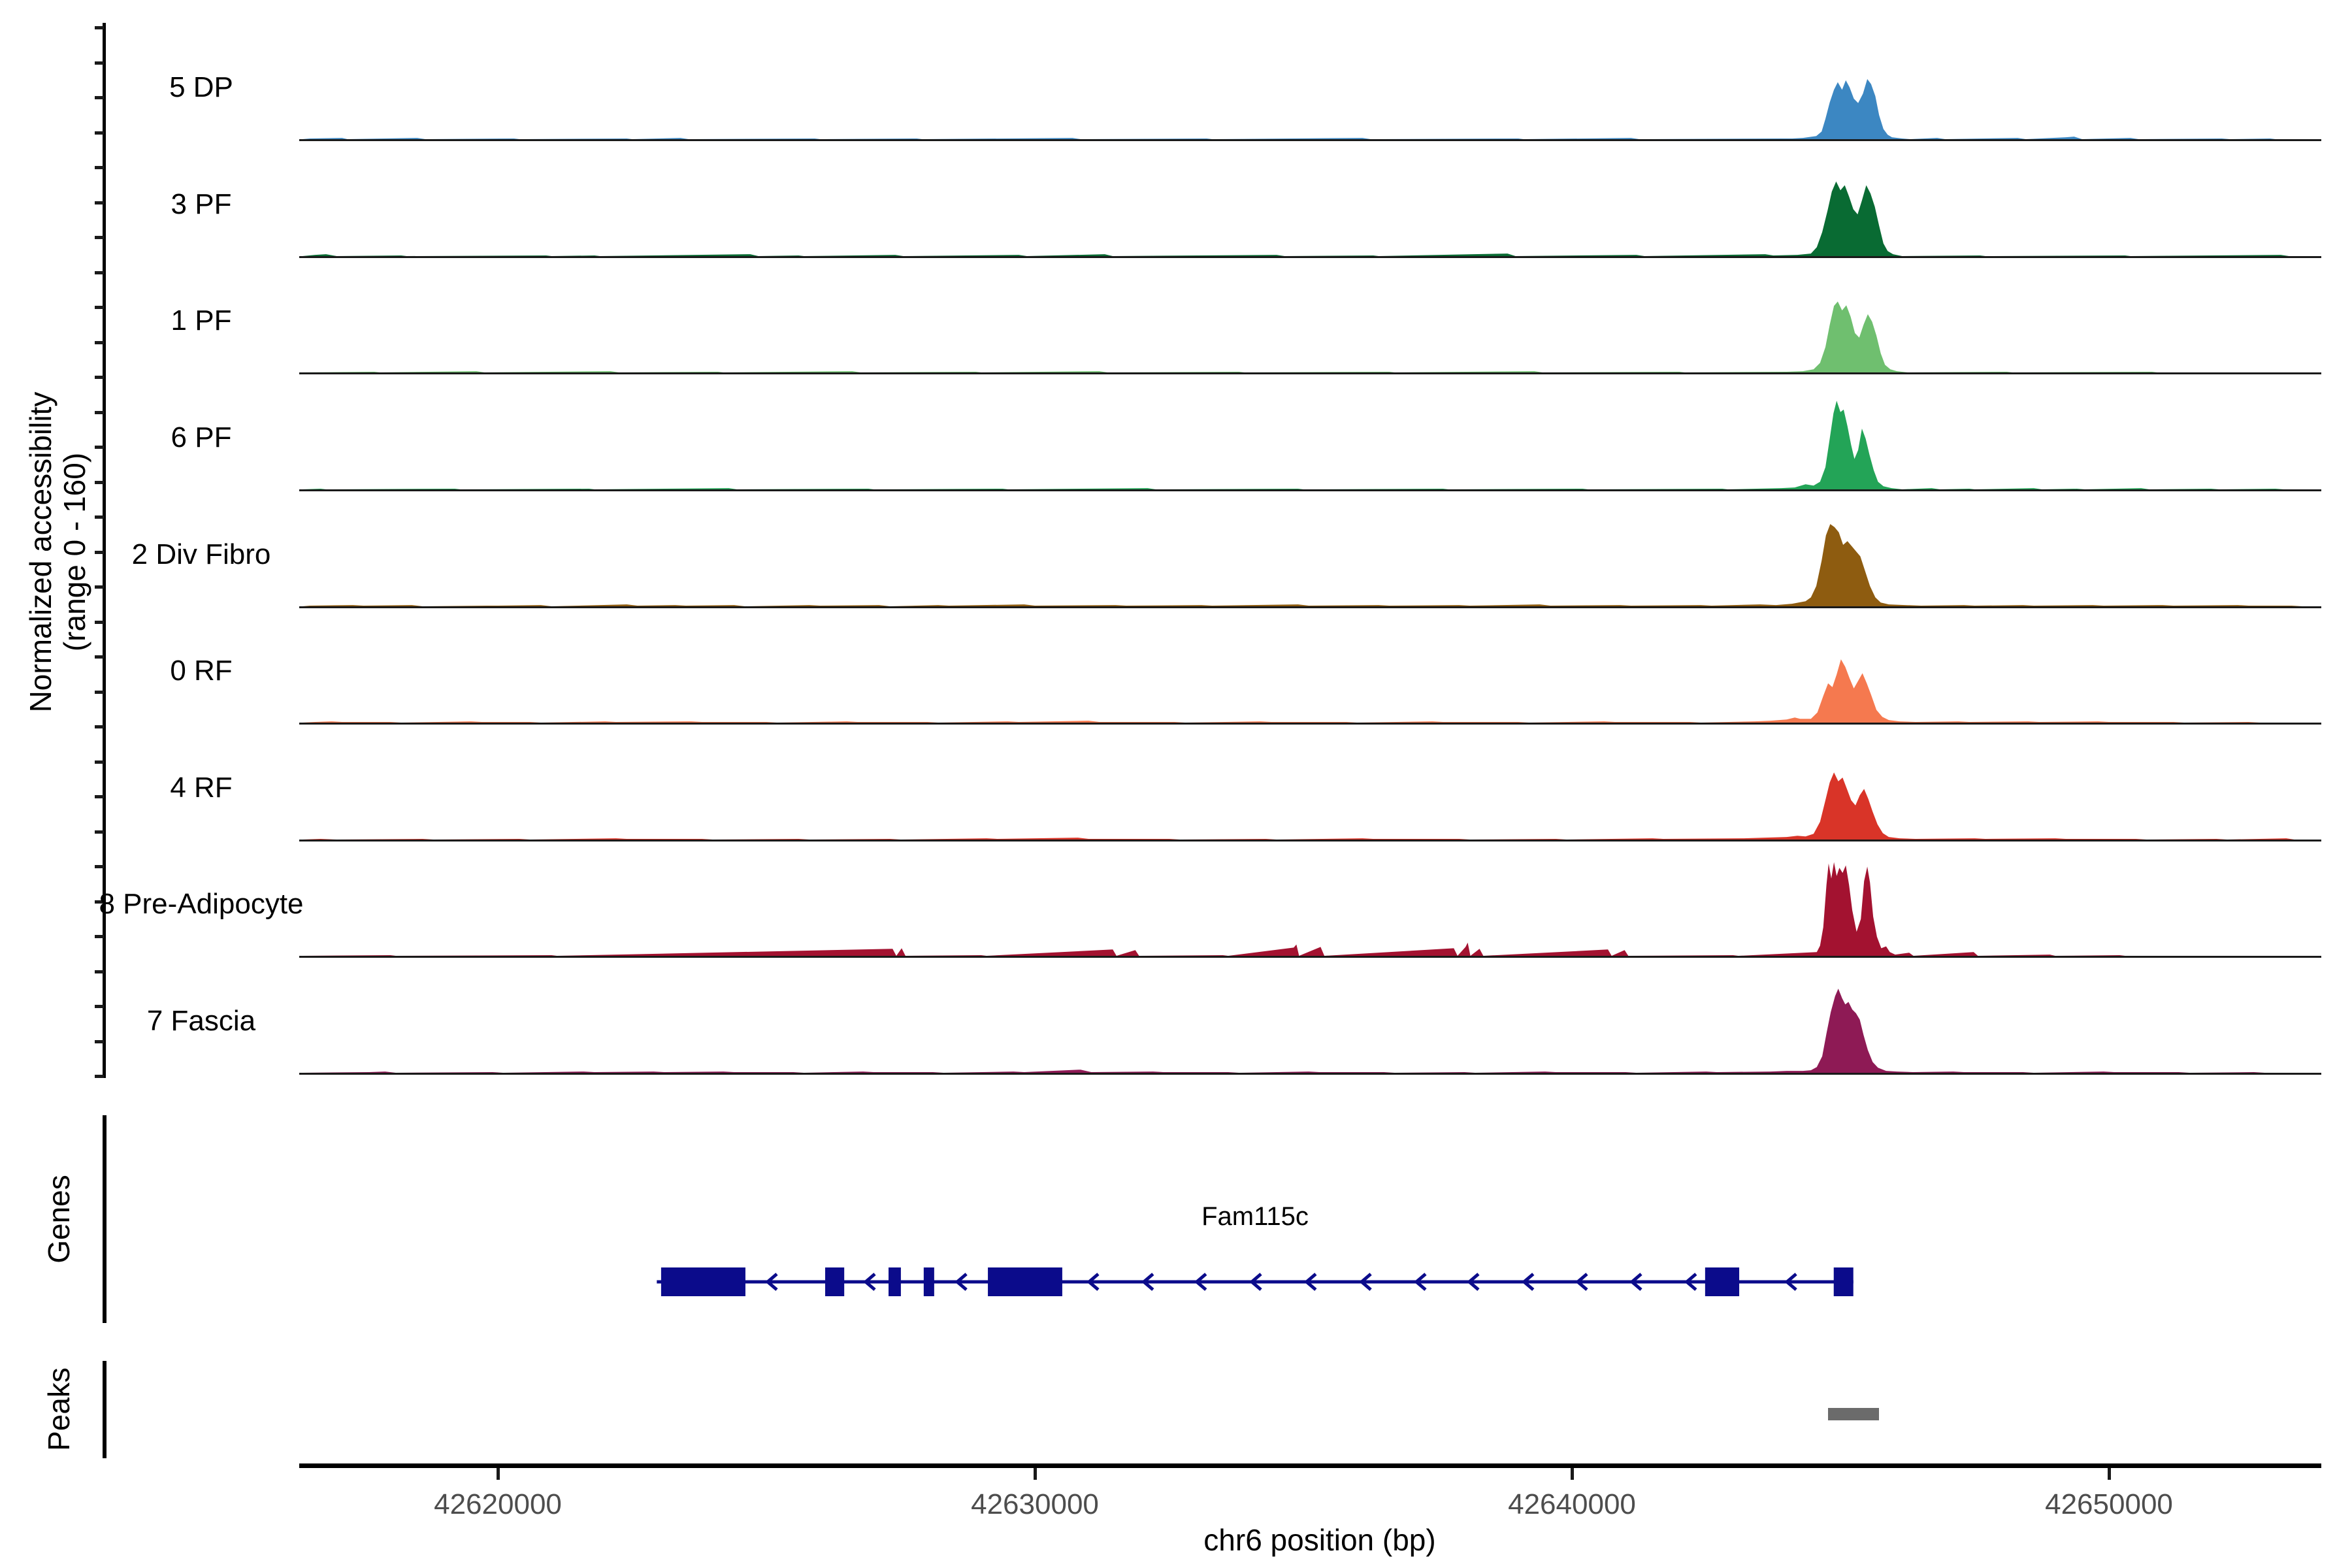  What do you see at coordinates (1035, 1504) in the screenshot?
I see `x-axis-tick-label: 42630000` at bounding box center [1035, 1504].